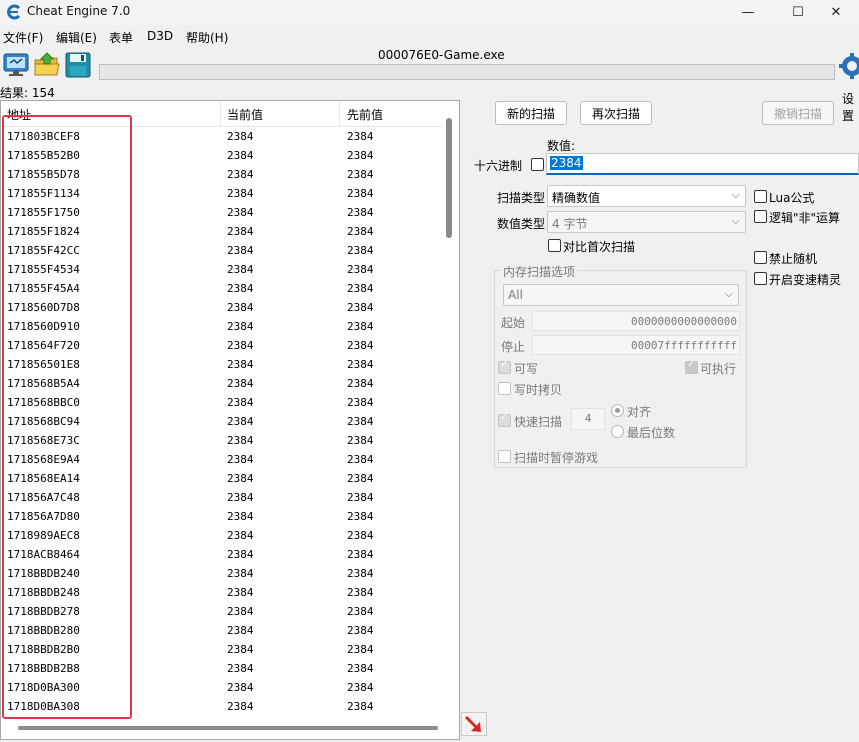 The width and height of the screenshot is (859, 742). I want to click on address-column-highlight, so click(67, 417).